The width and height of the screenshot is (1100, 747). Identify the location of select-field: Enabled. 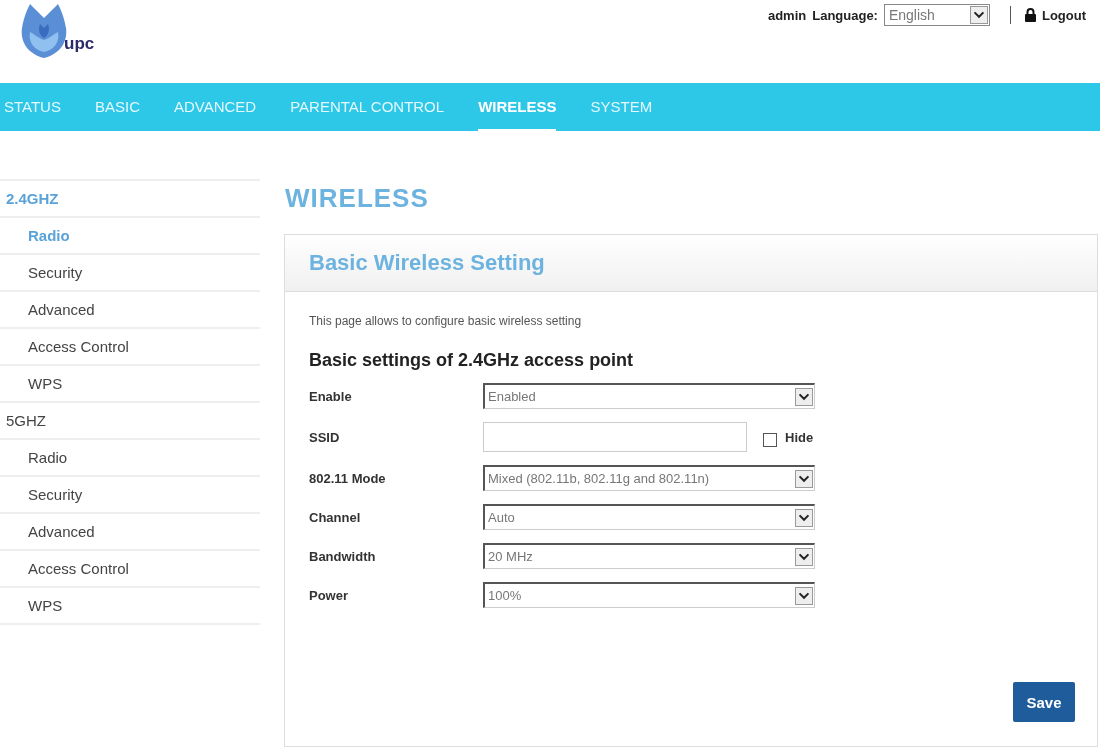
(649, 396).